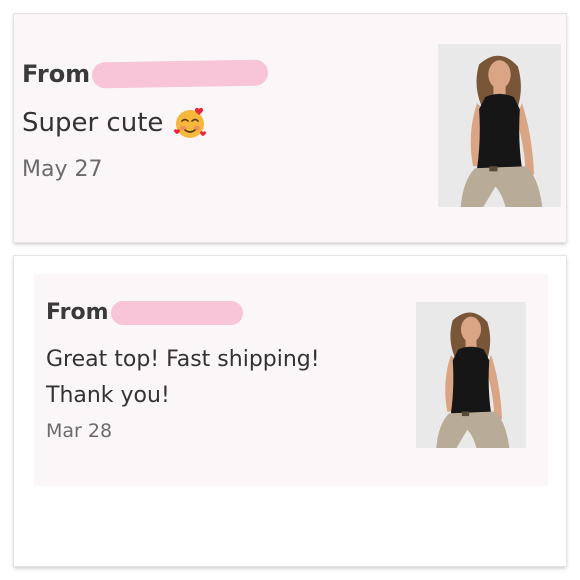 This screenshot has height=580, width=580. I want to click on review-date: Mar 28, so click(79, 431).